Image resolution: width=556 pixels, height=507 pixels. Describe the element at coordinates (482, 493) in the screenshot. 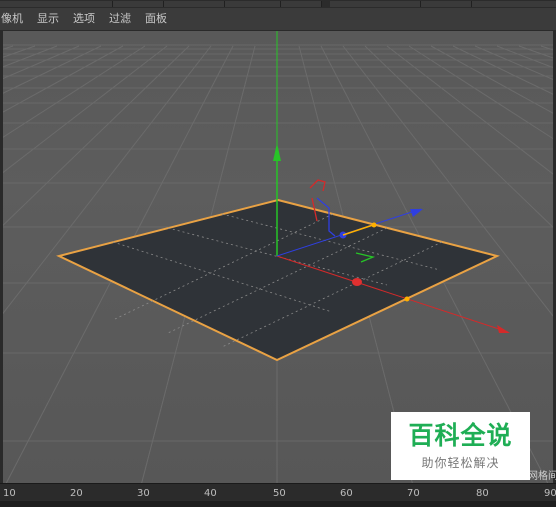

I see `timeline-tick-label: 80` at that location.